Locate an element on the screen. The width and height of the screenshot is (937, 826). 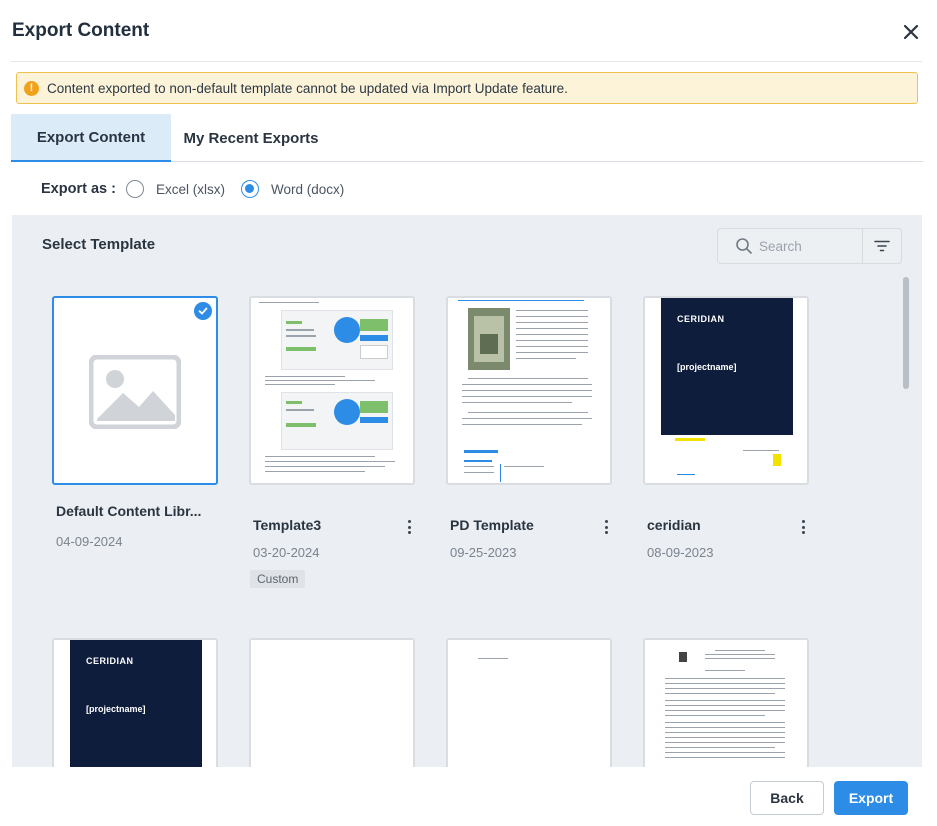
template-card-pd-template: PD Template 09-25-2023 is located at coordinates (529, 431).